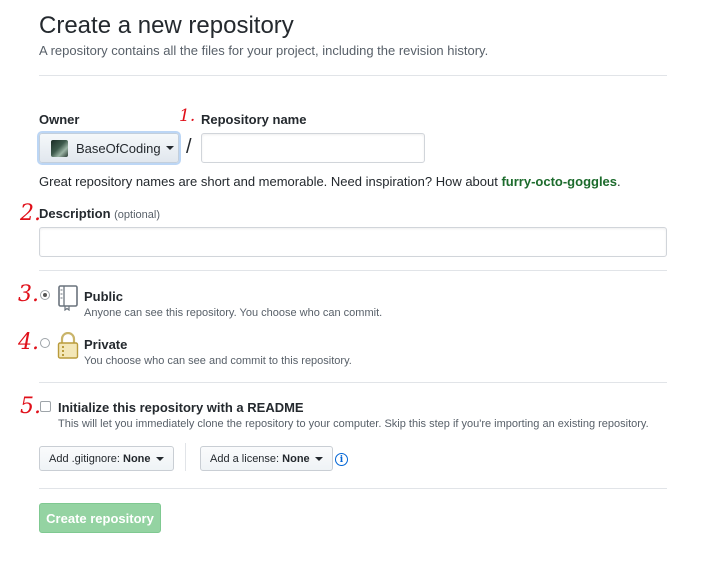 The height and width of the screenshot is (563, 720). What do you see at coordinates (619, 181) in the screenshot?
I see `name-hint-period: .` at bounding box center [619, 181].